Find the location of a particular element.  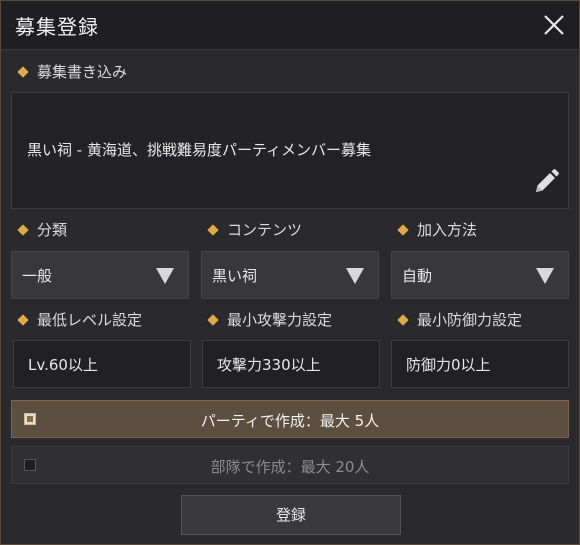

join-method-label: 加入方法 is located at coordinates (437, 229).